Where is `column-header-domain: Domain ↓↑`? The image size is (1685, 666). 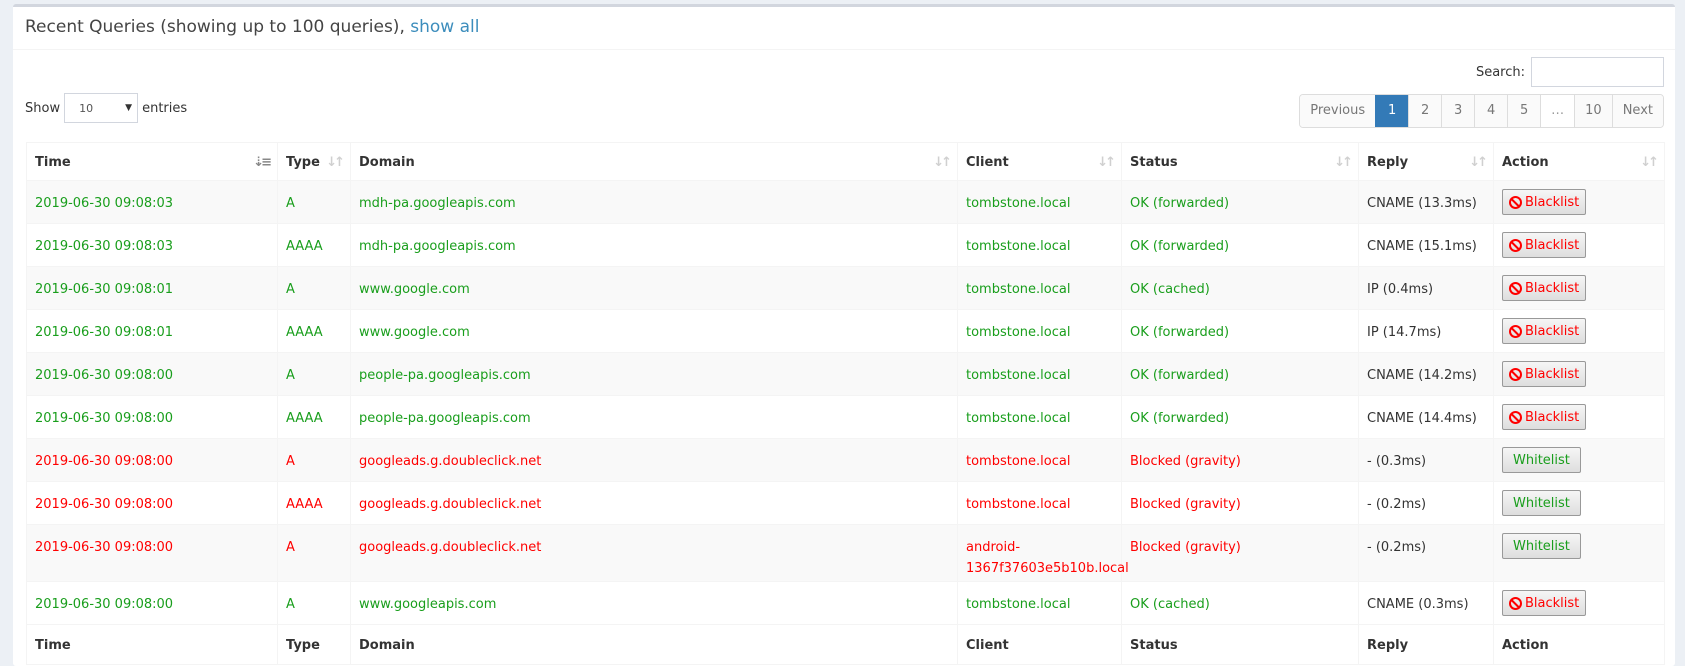
column-header-domain: Domain ↓↑ is located at coordinates (654, 161).